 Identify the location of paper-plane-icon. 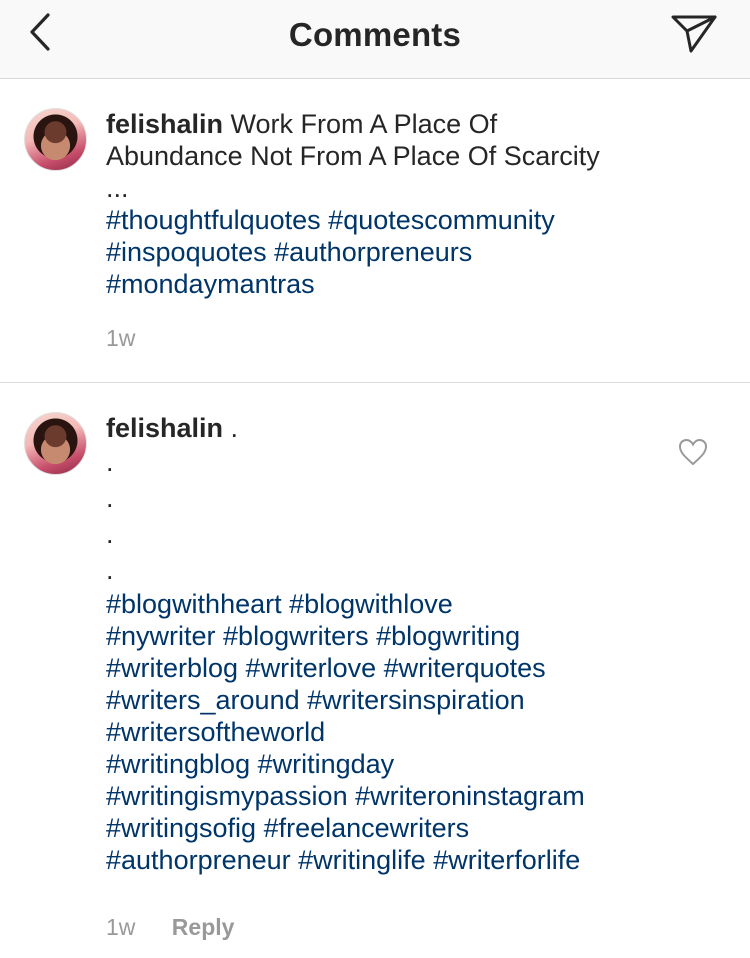
(694, 34).